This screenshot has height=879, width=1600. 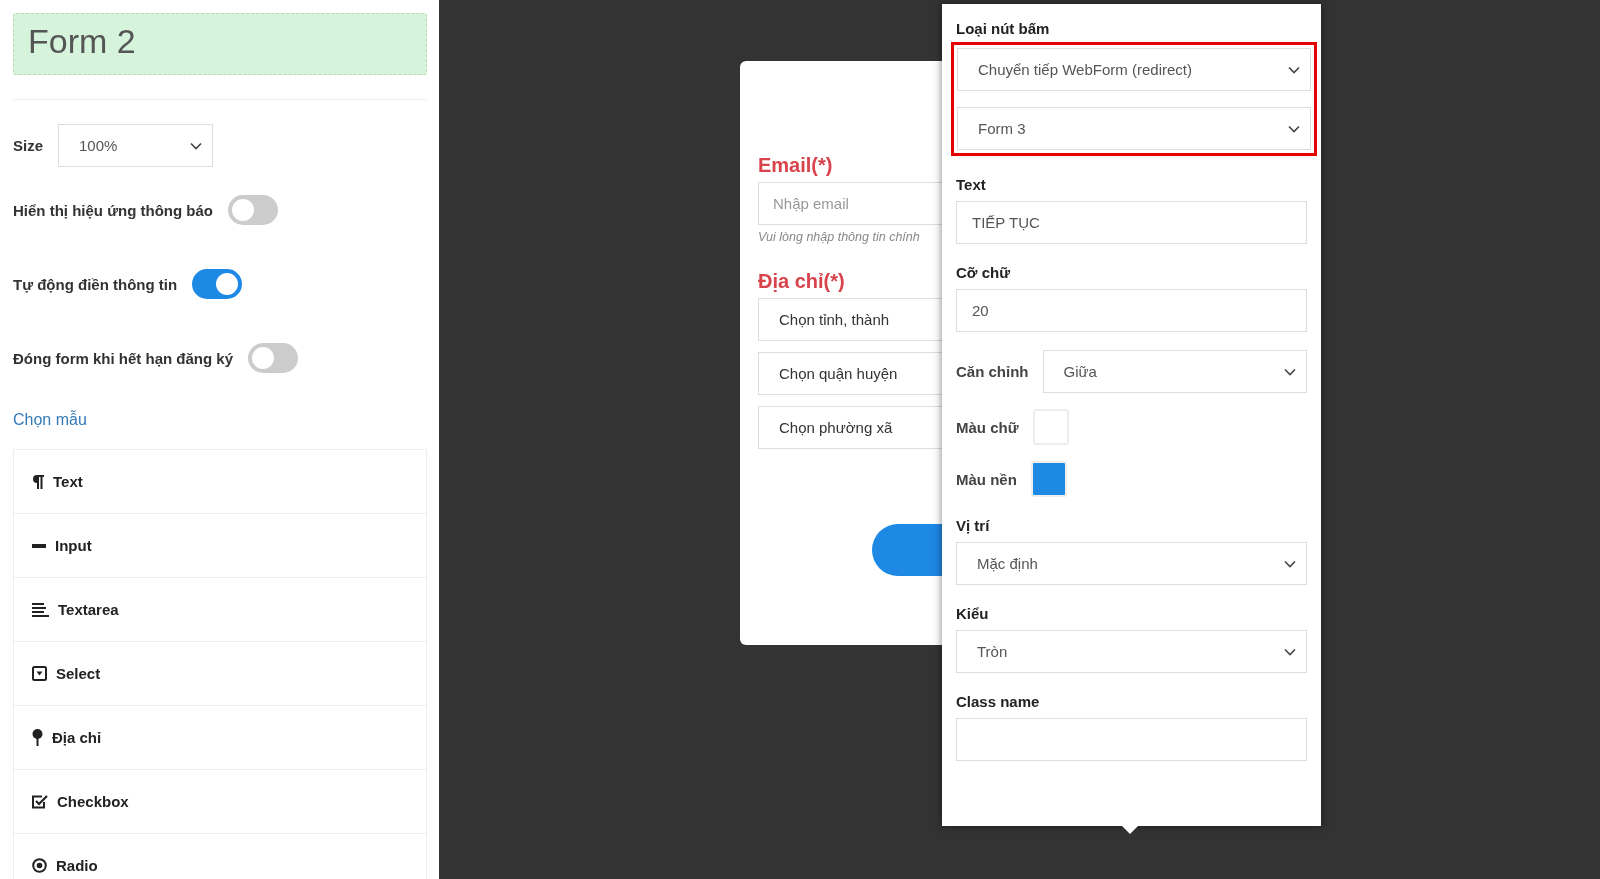 What do you see at coordinates (1131, 651) in the screenshot?
I see `select-field: Tròn` at bounding box center [1131, 651].